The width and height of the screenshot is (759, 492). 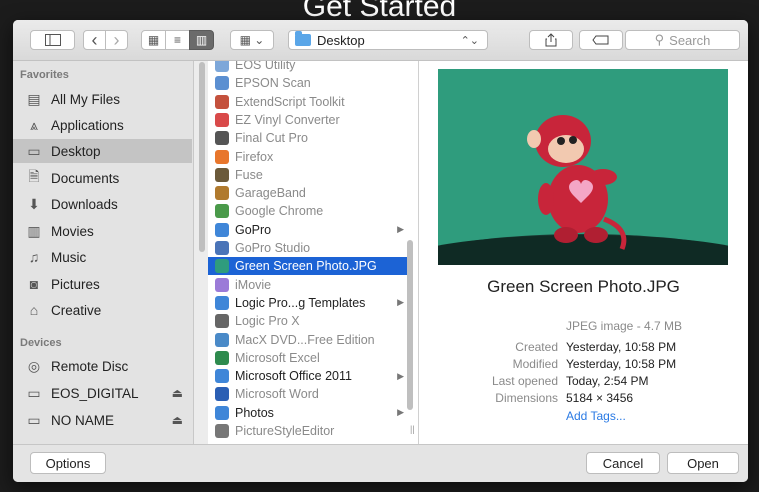 I want to click on folder-row: Logic Pro...g Templates ▶, so click(x=308, y=303).